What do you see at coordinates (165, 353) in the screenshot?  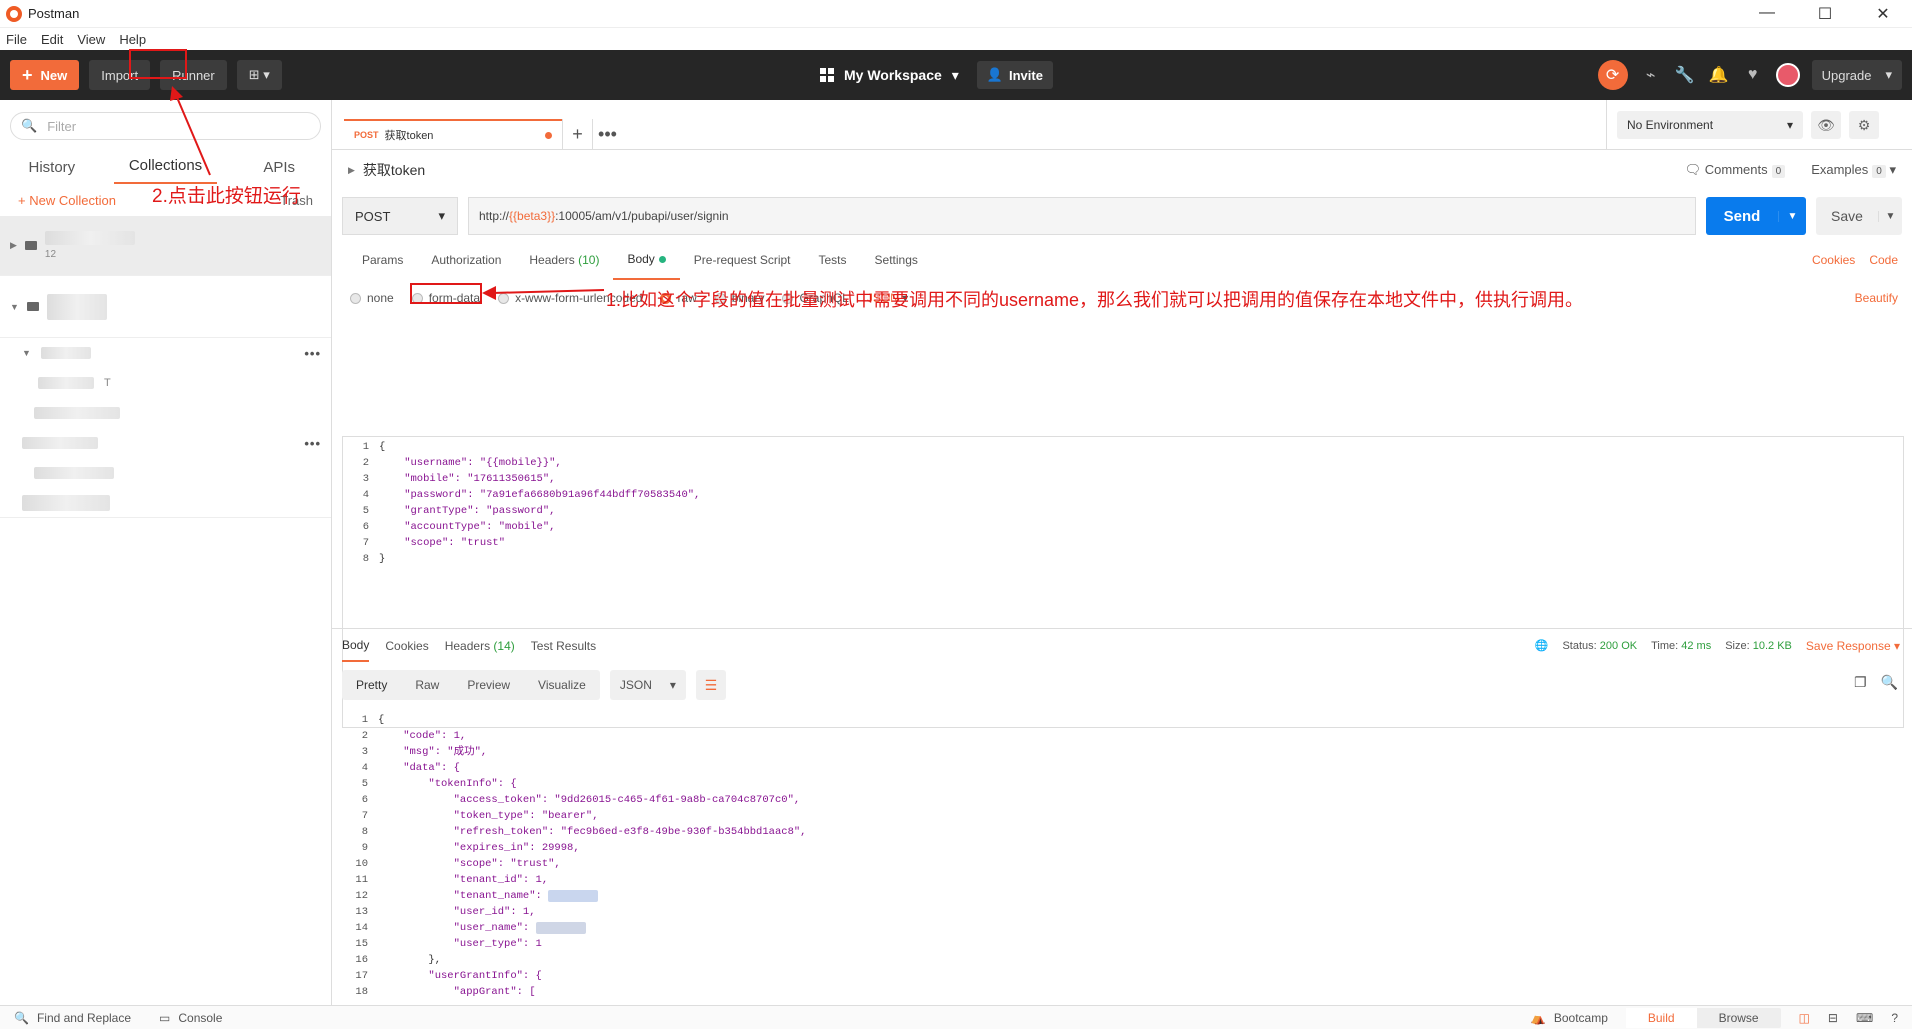 I see `folder-item: ▼ •••` at bounding box center [165, 353].